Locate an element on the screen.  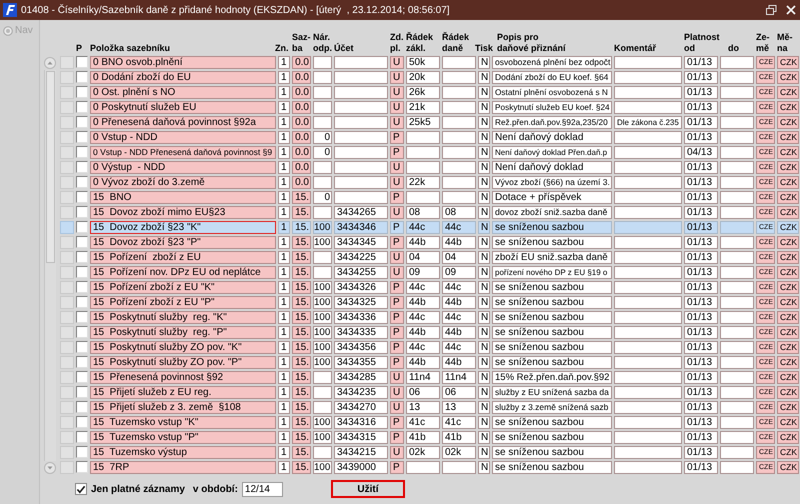
table-cell: 3434225 is located at coordinates (361, 257).